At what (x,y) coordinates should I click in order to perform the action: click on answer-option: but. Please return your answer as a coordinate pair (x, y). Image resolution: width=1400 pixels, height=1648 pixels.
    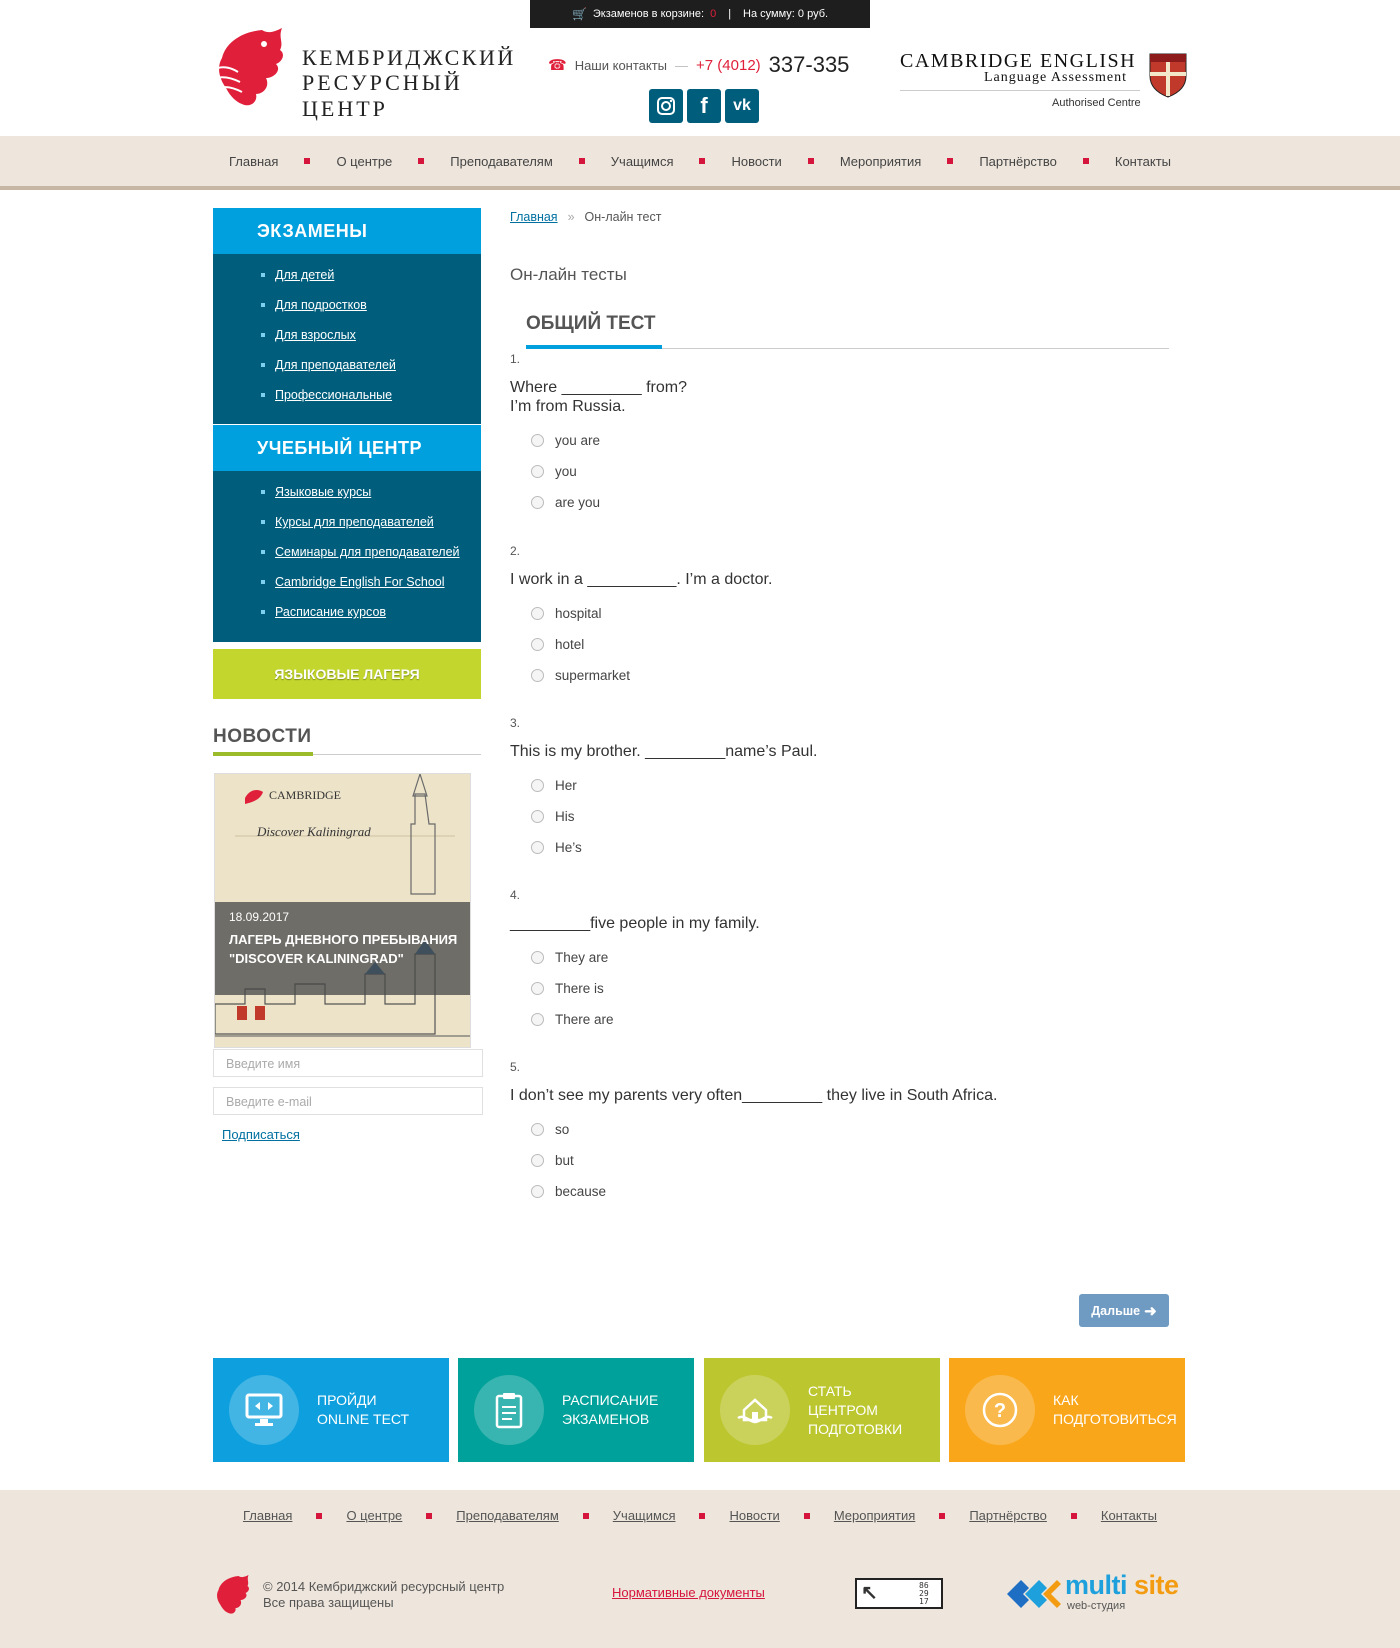
    Looking at the image, I should click on (835, 1160).